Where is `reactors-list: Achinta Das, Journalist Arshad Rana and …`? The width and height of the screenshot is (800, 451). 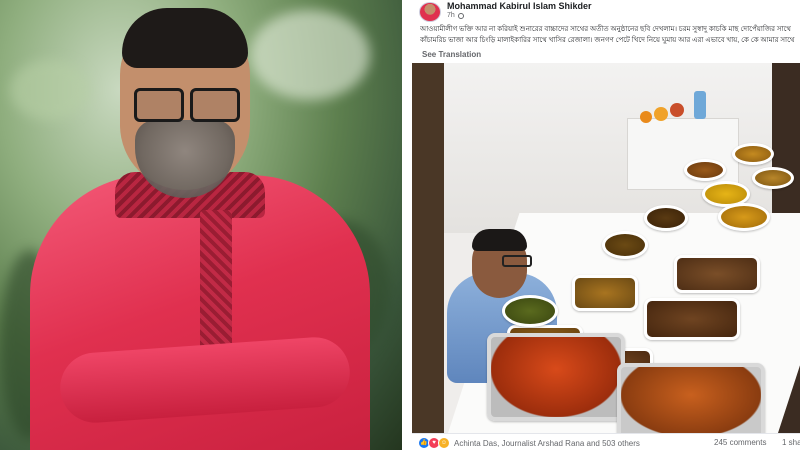
reactors-list: Achinta Das, Journalist Arshad Rana and … is located at coordinates (547, 443).